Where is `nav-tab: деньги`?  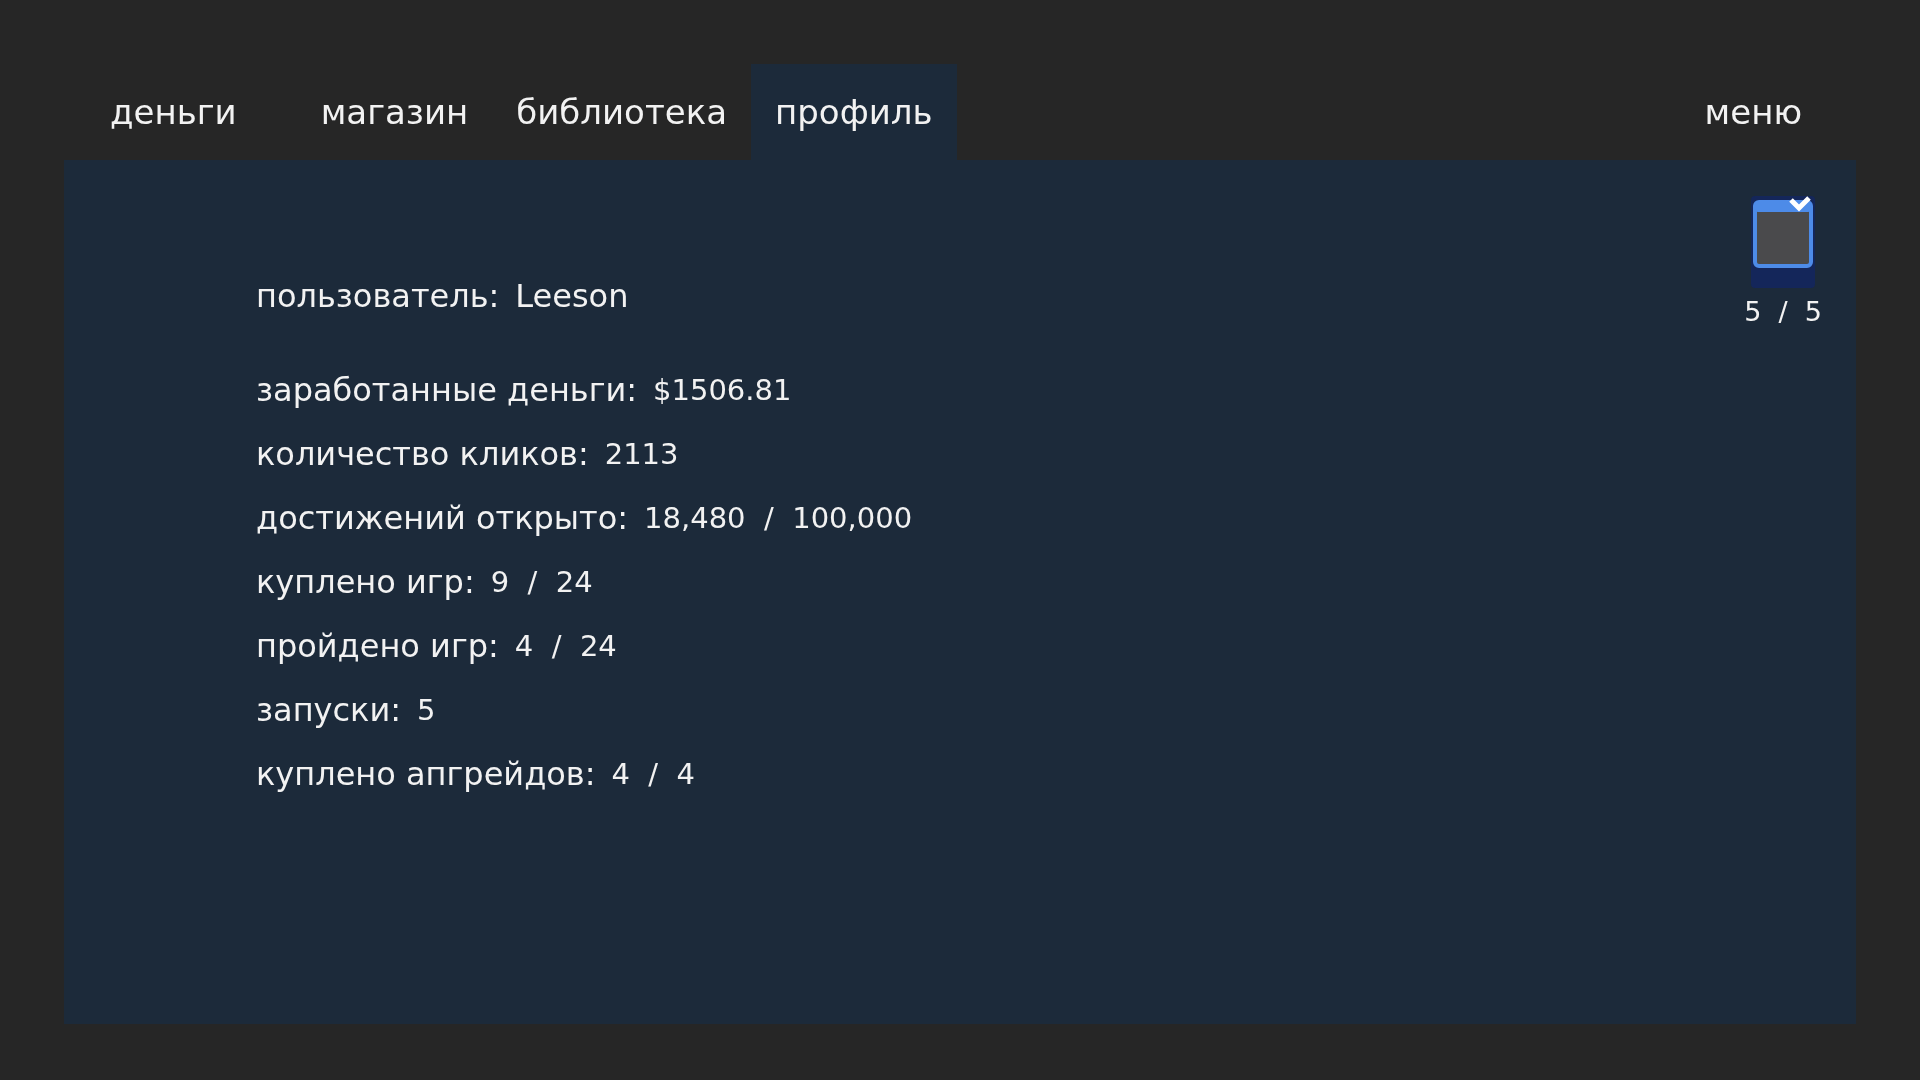
nav-tab: деньги is located at coordinates (180, 112).